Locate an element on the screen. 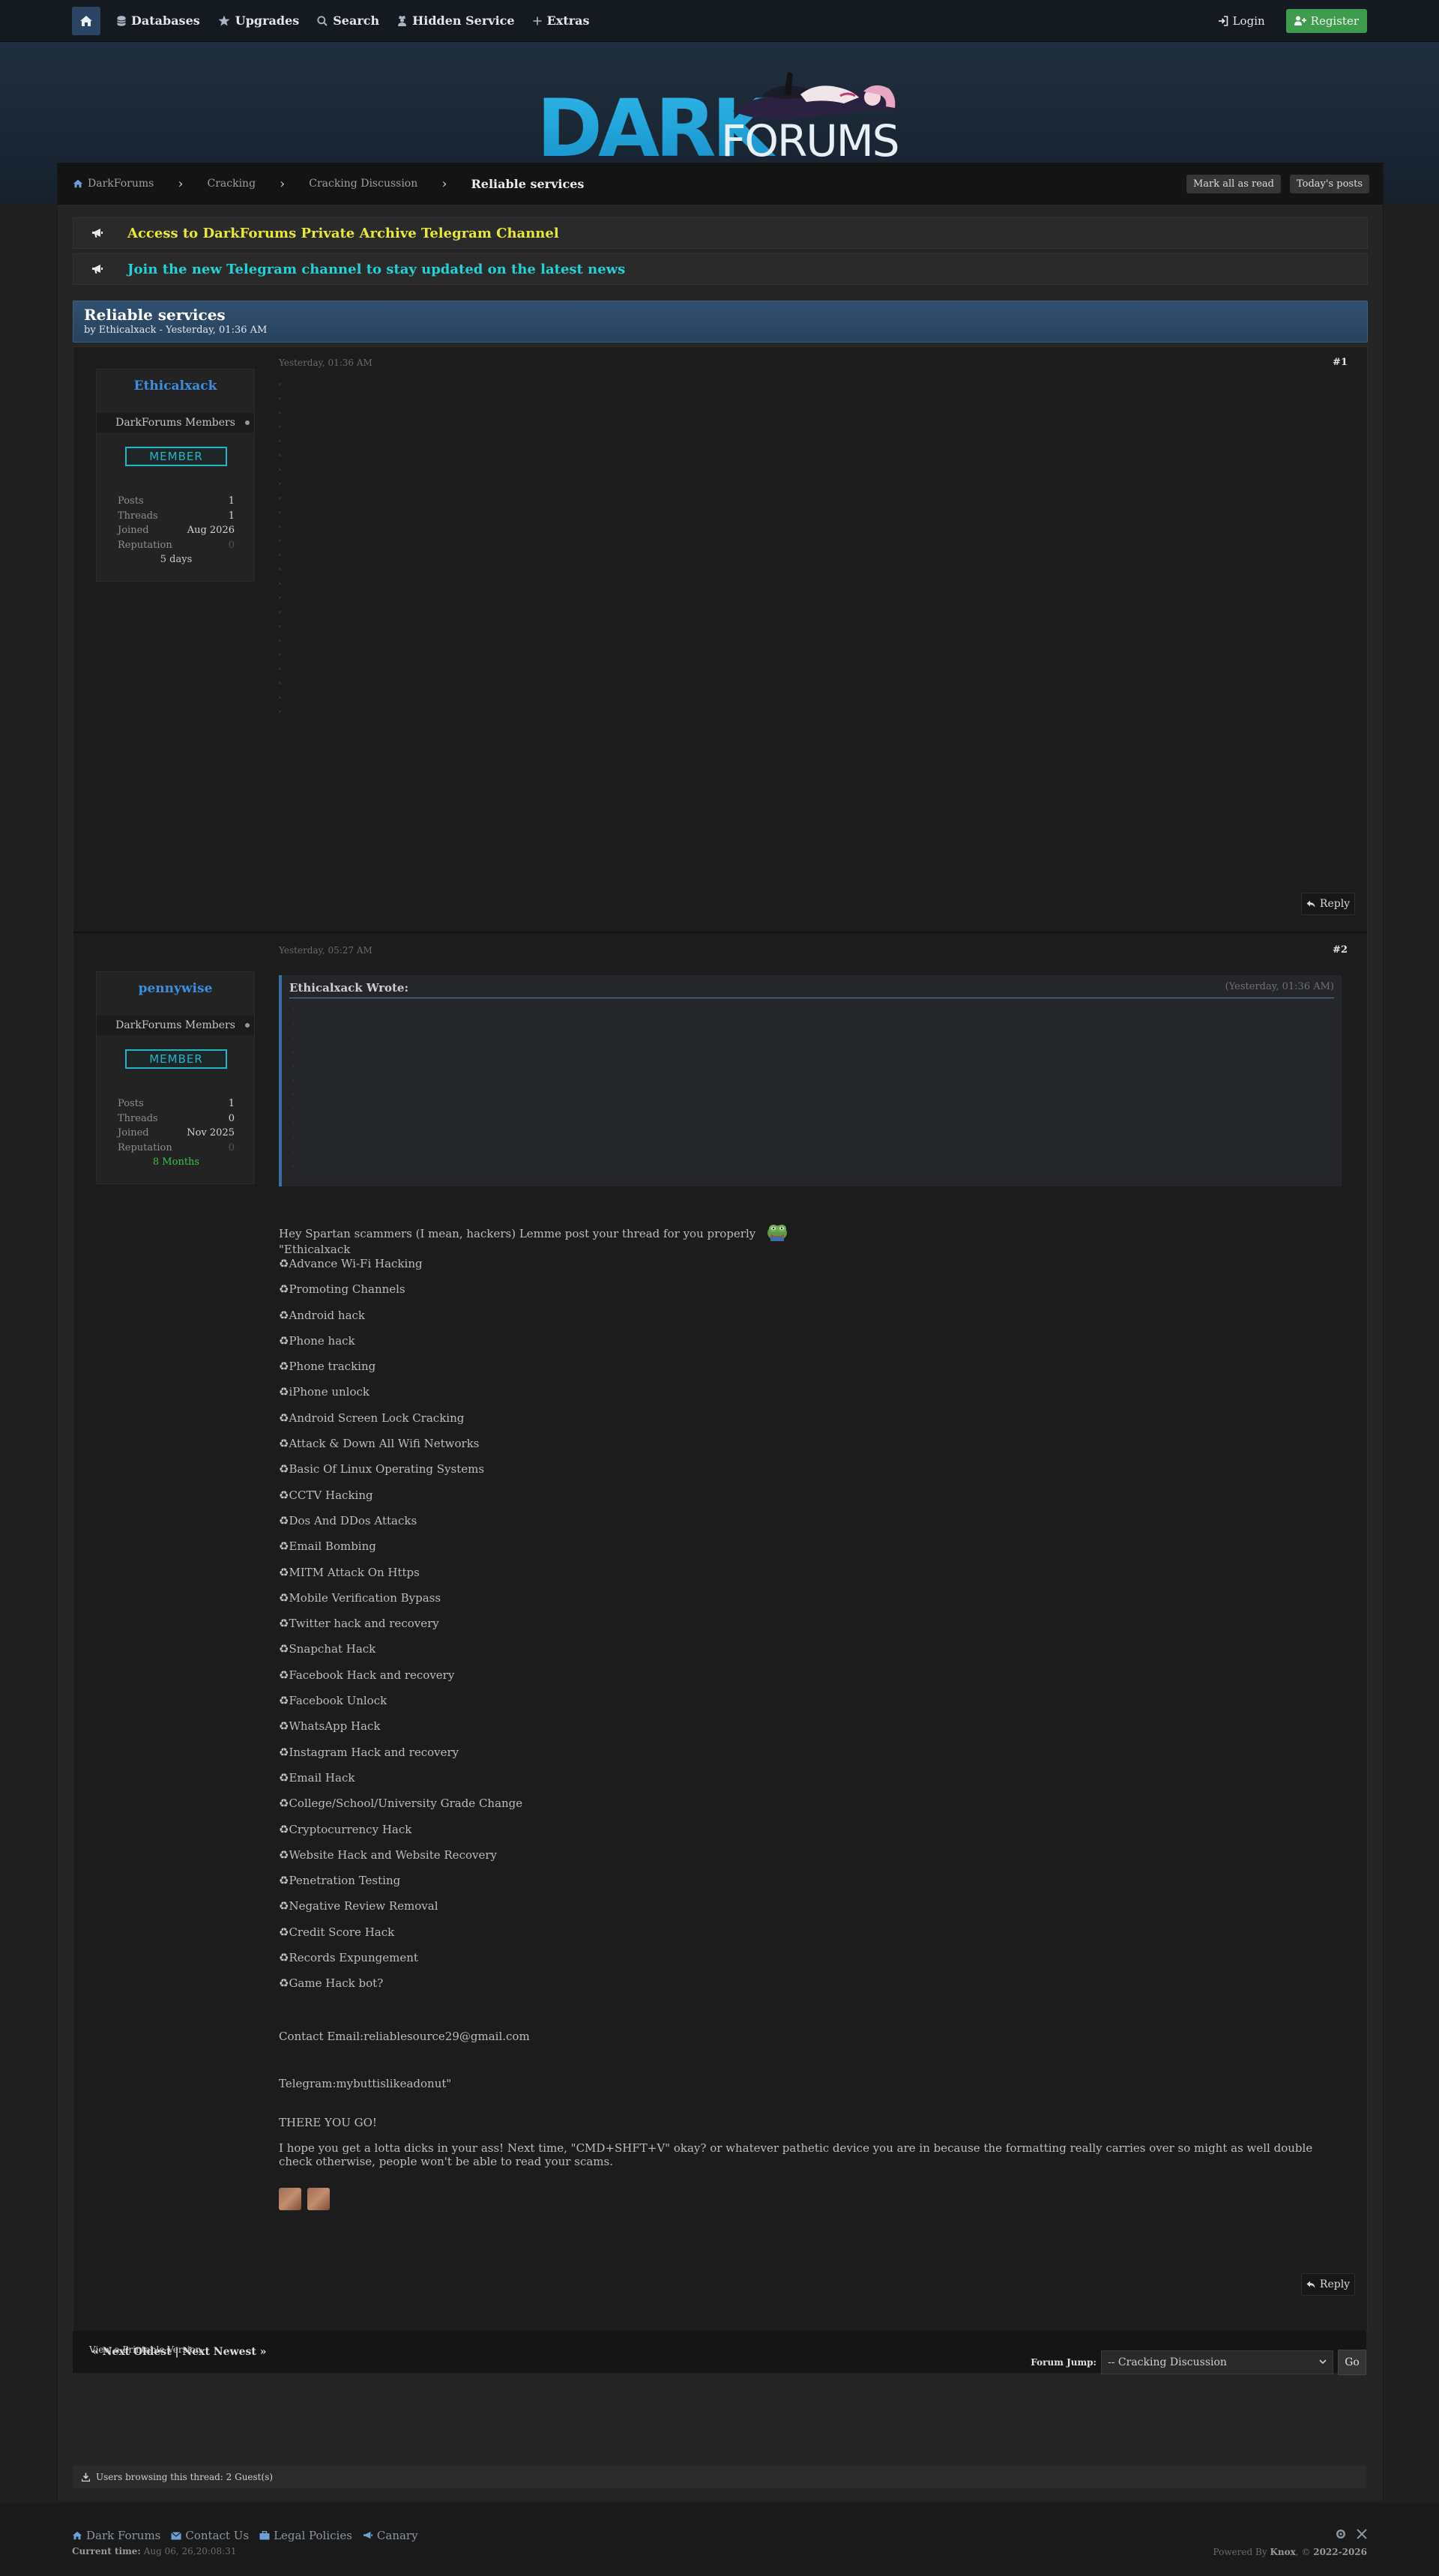 The height and width of the screenshot is (2576, 1439). footer-link-contact: Contact Us is located at coordinates (210, 2535).